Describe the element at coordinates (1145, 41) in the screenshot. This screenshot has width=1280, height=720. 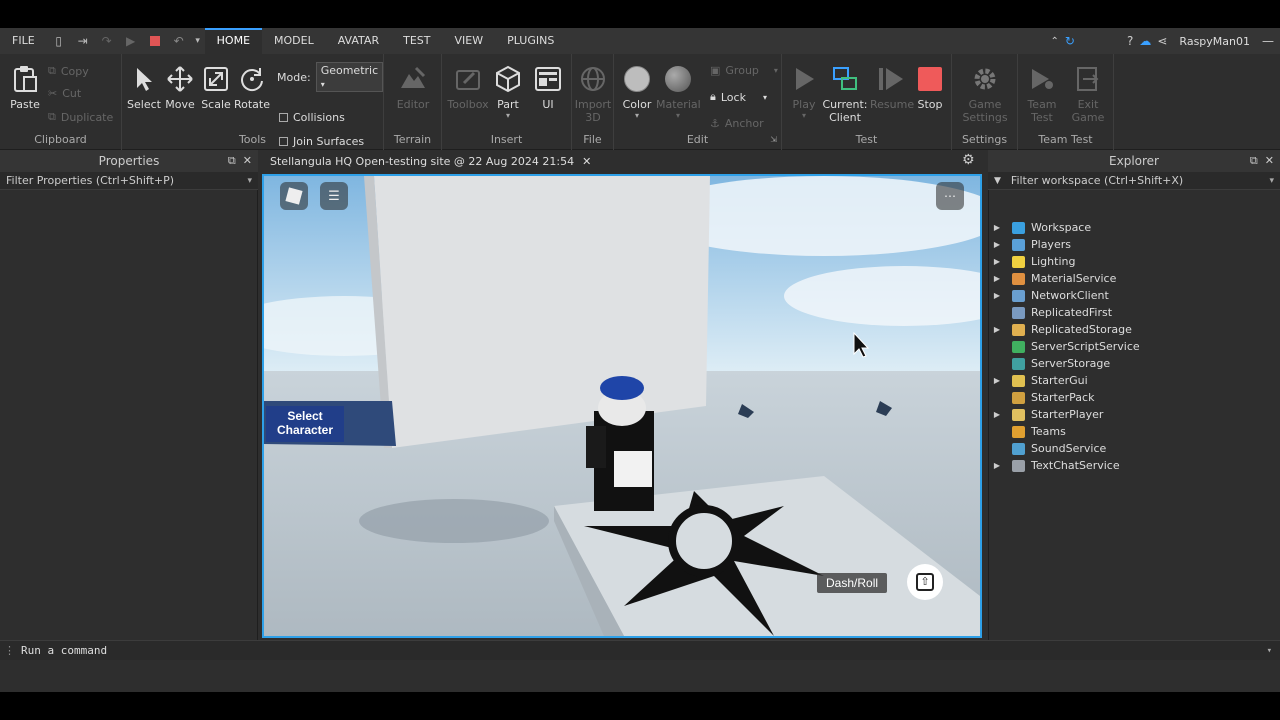
I see `cloud-icon: ☁` at that location.